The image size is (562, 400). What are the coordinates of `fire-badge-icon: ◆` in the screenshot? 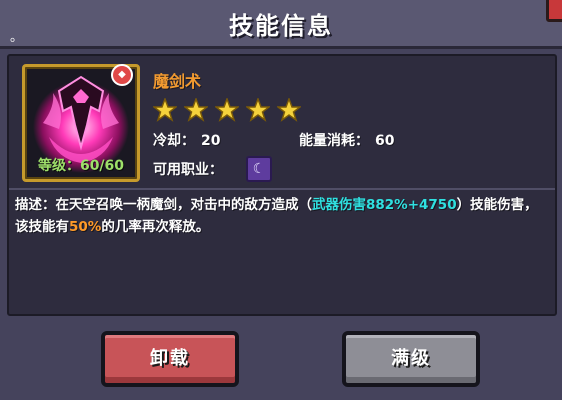 It's located at (122, 75).